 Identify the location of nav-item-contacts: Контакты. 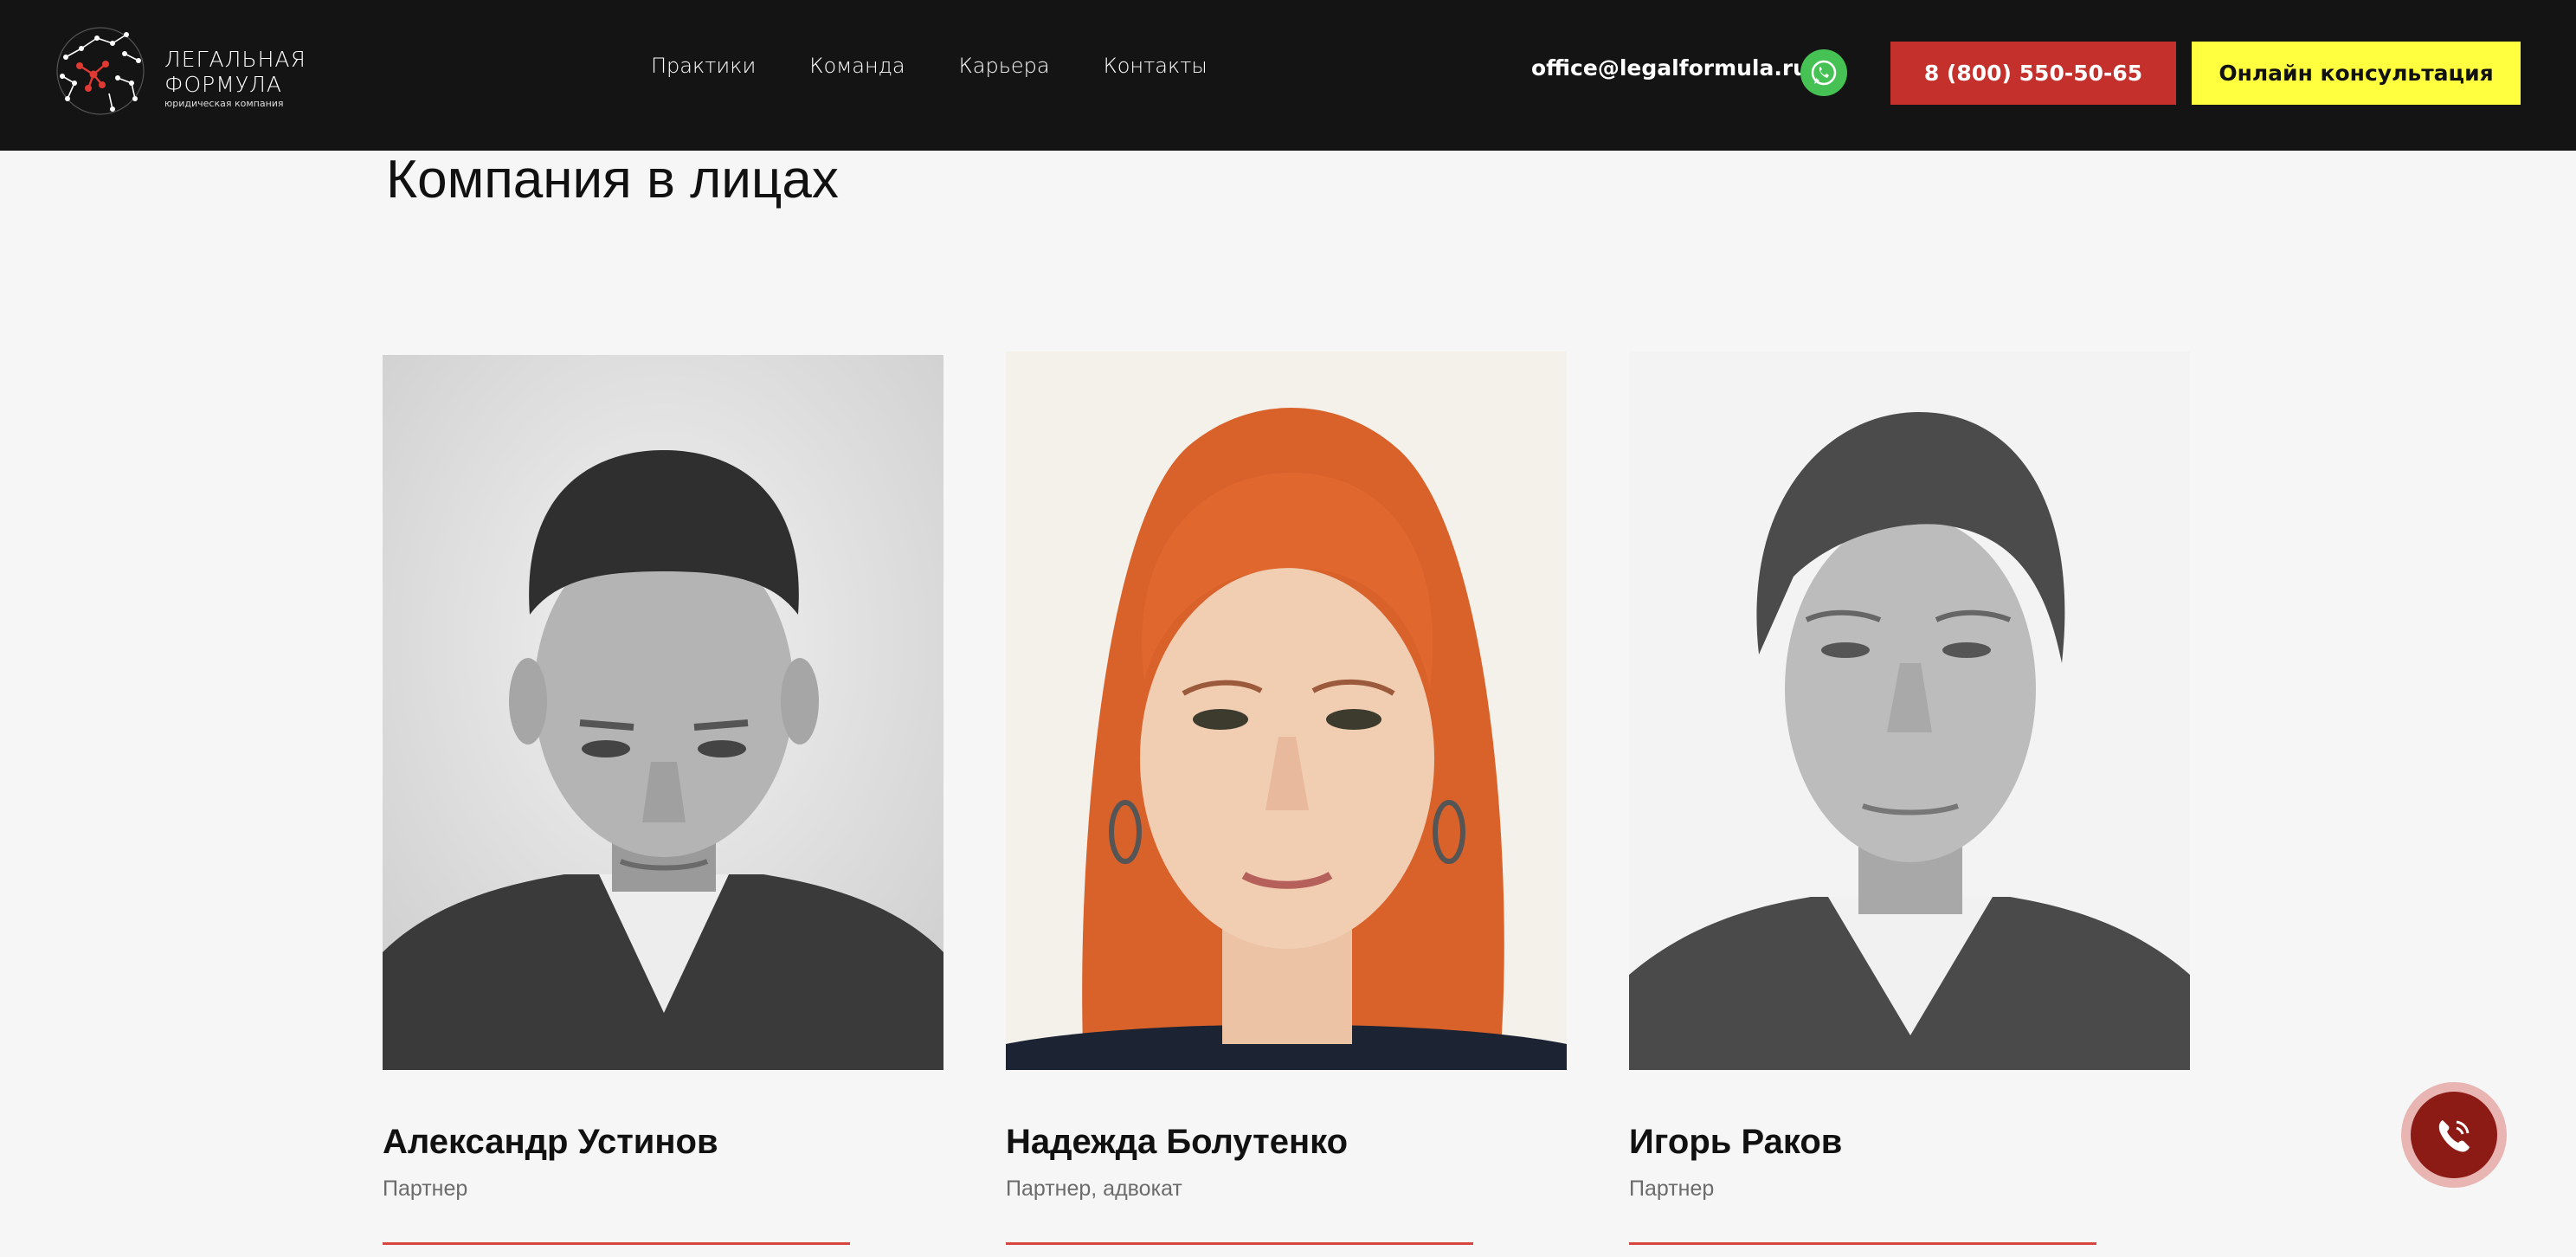
(1156, 66).